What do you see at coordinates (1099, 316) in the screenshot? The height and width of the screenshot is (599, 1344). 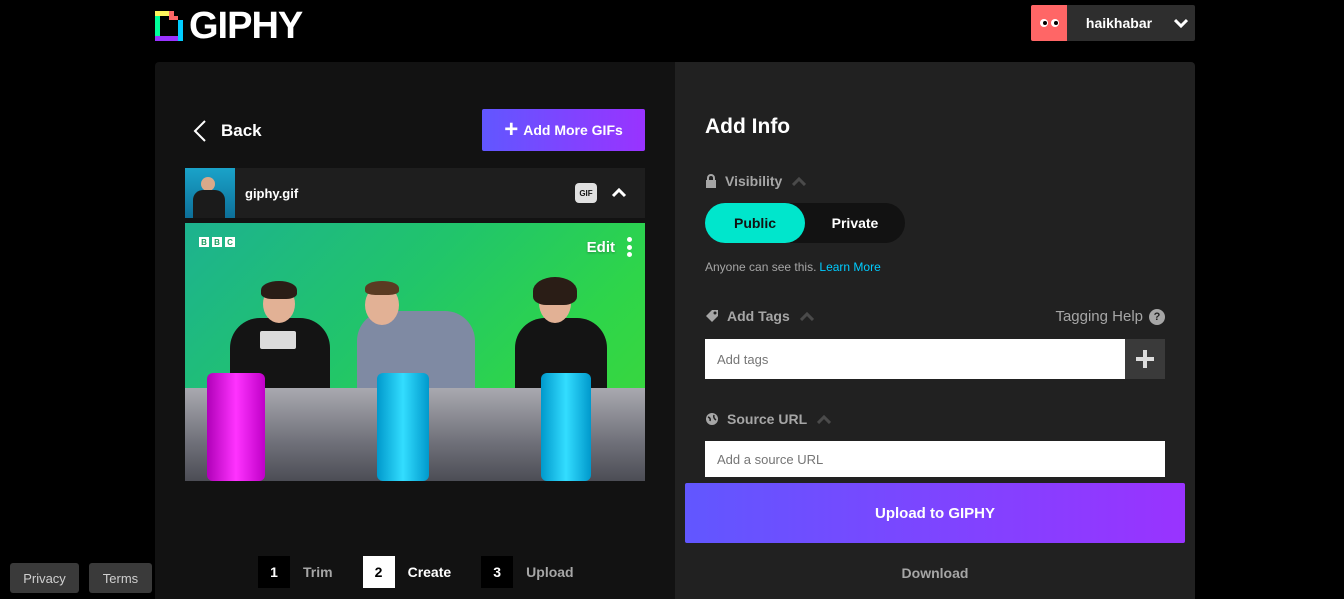 I see `tagging-help-label: Tagging Help` at bounding box center [1099, 316].